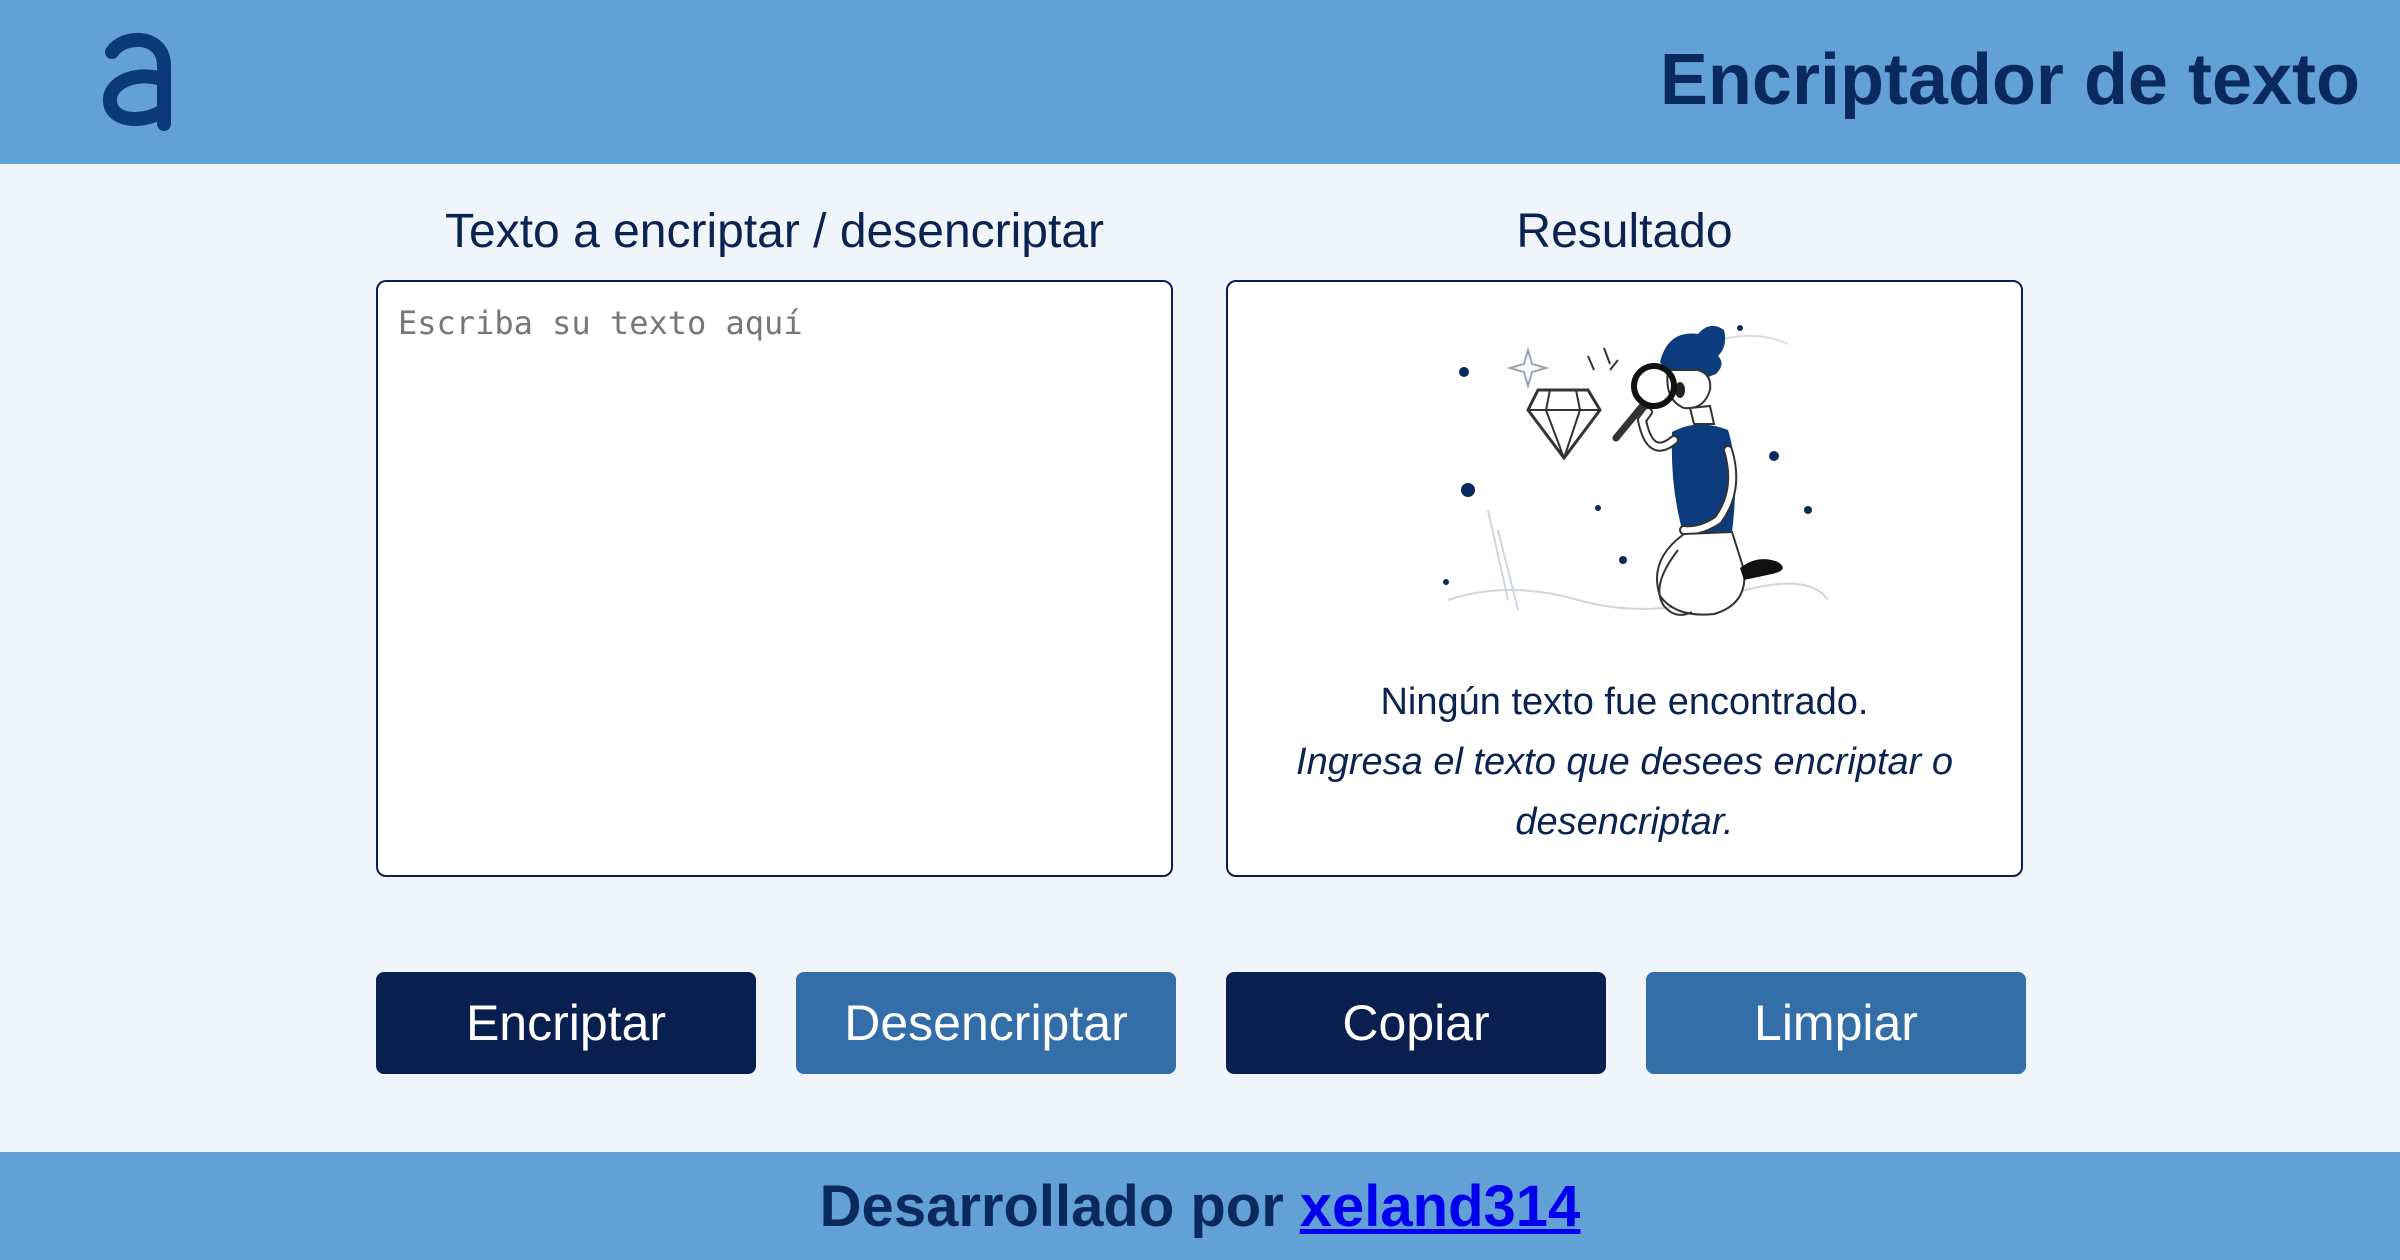 The width and height of the screenshot is (2400, 1260). What do you see at coordinates (137, 81) in the screenshot?
I see `logo-icon` at bounding box center [137, 81].